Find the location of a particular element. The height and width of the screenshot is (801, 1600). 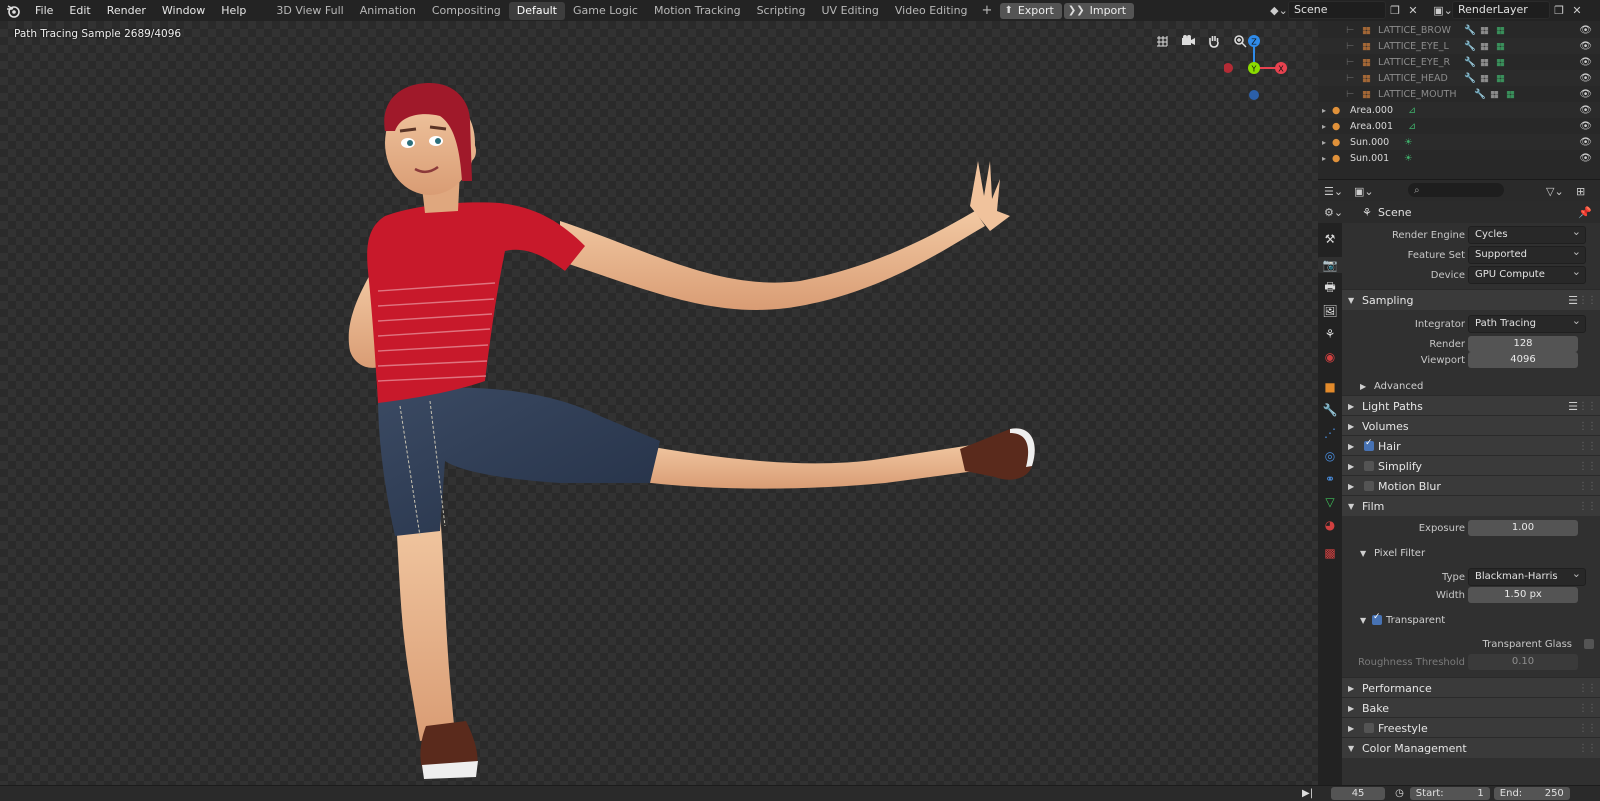

motion-blur-panel-header: ▶ Motion Blur ⋮⋮ is located at coordinates (1471, 485).